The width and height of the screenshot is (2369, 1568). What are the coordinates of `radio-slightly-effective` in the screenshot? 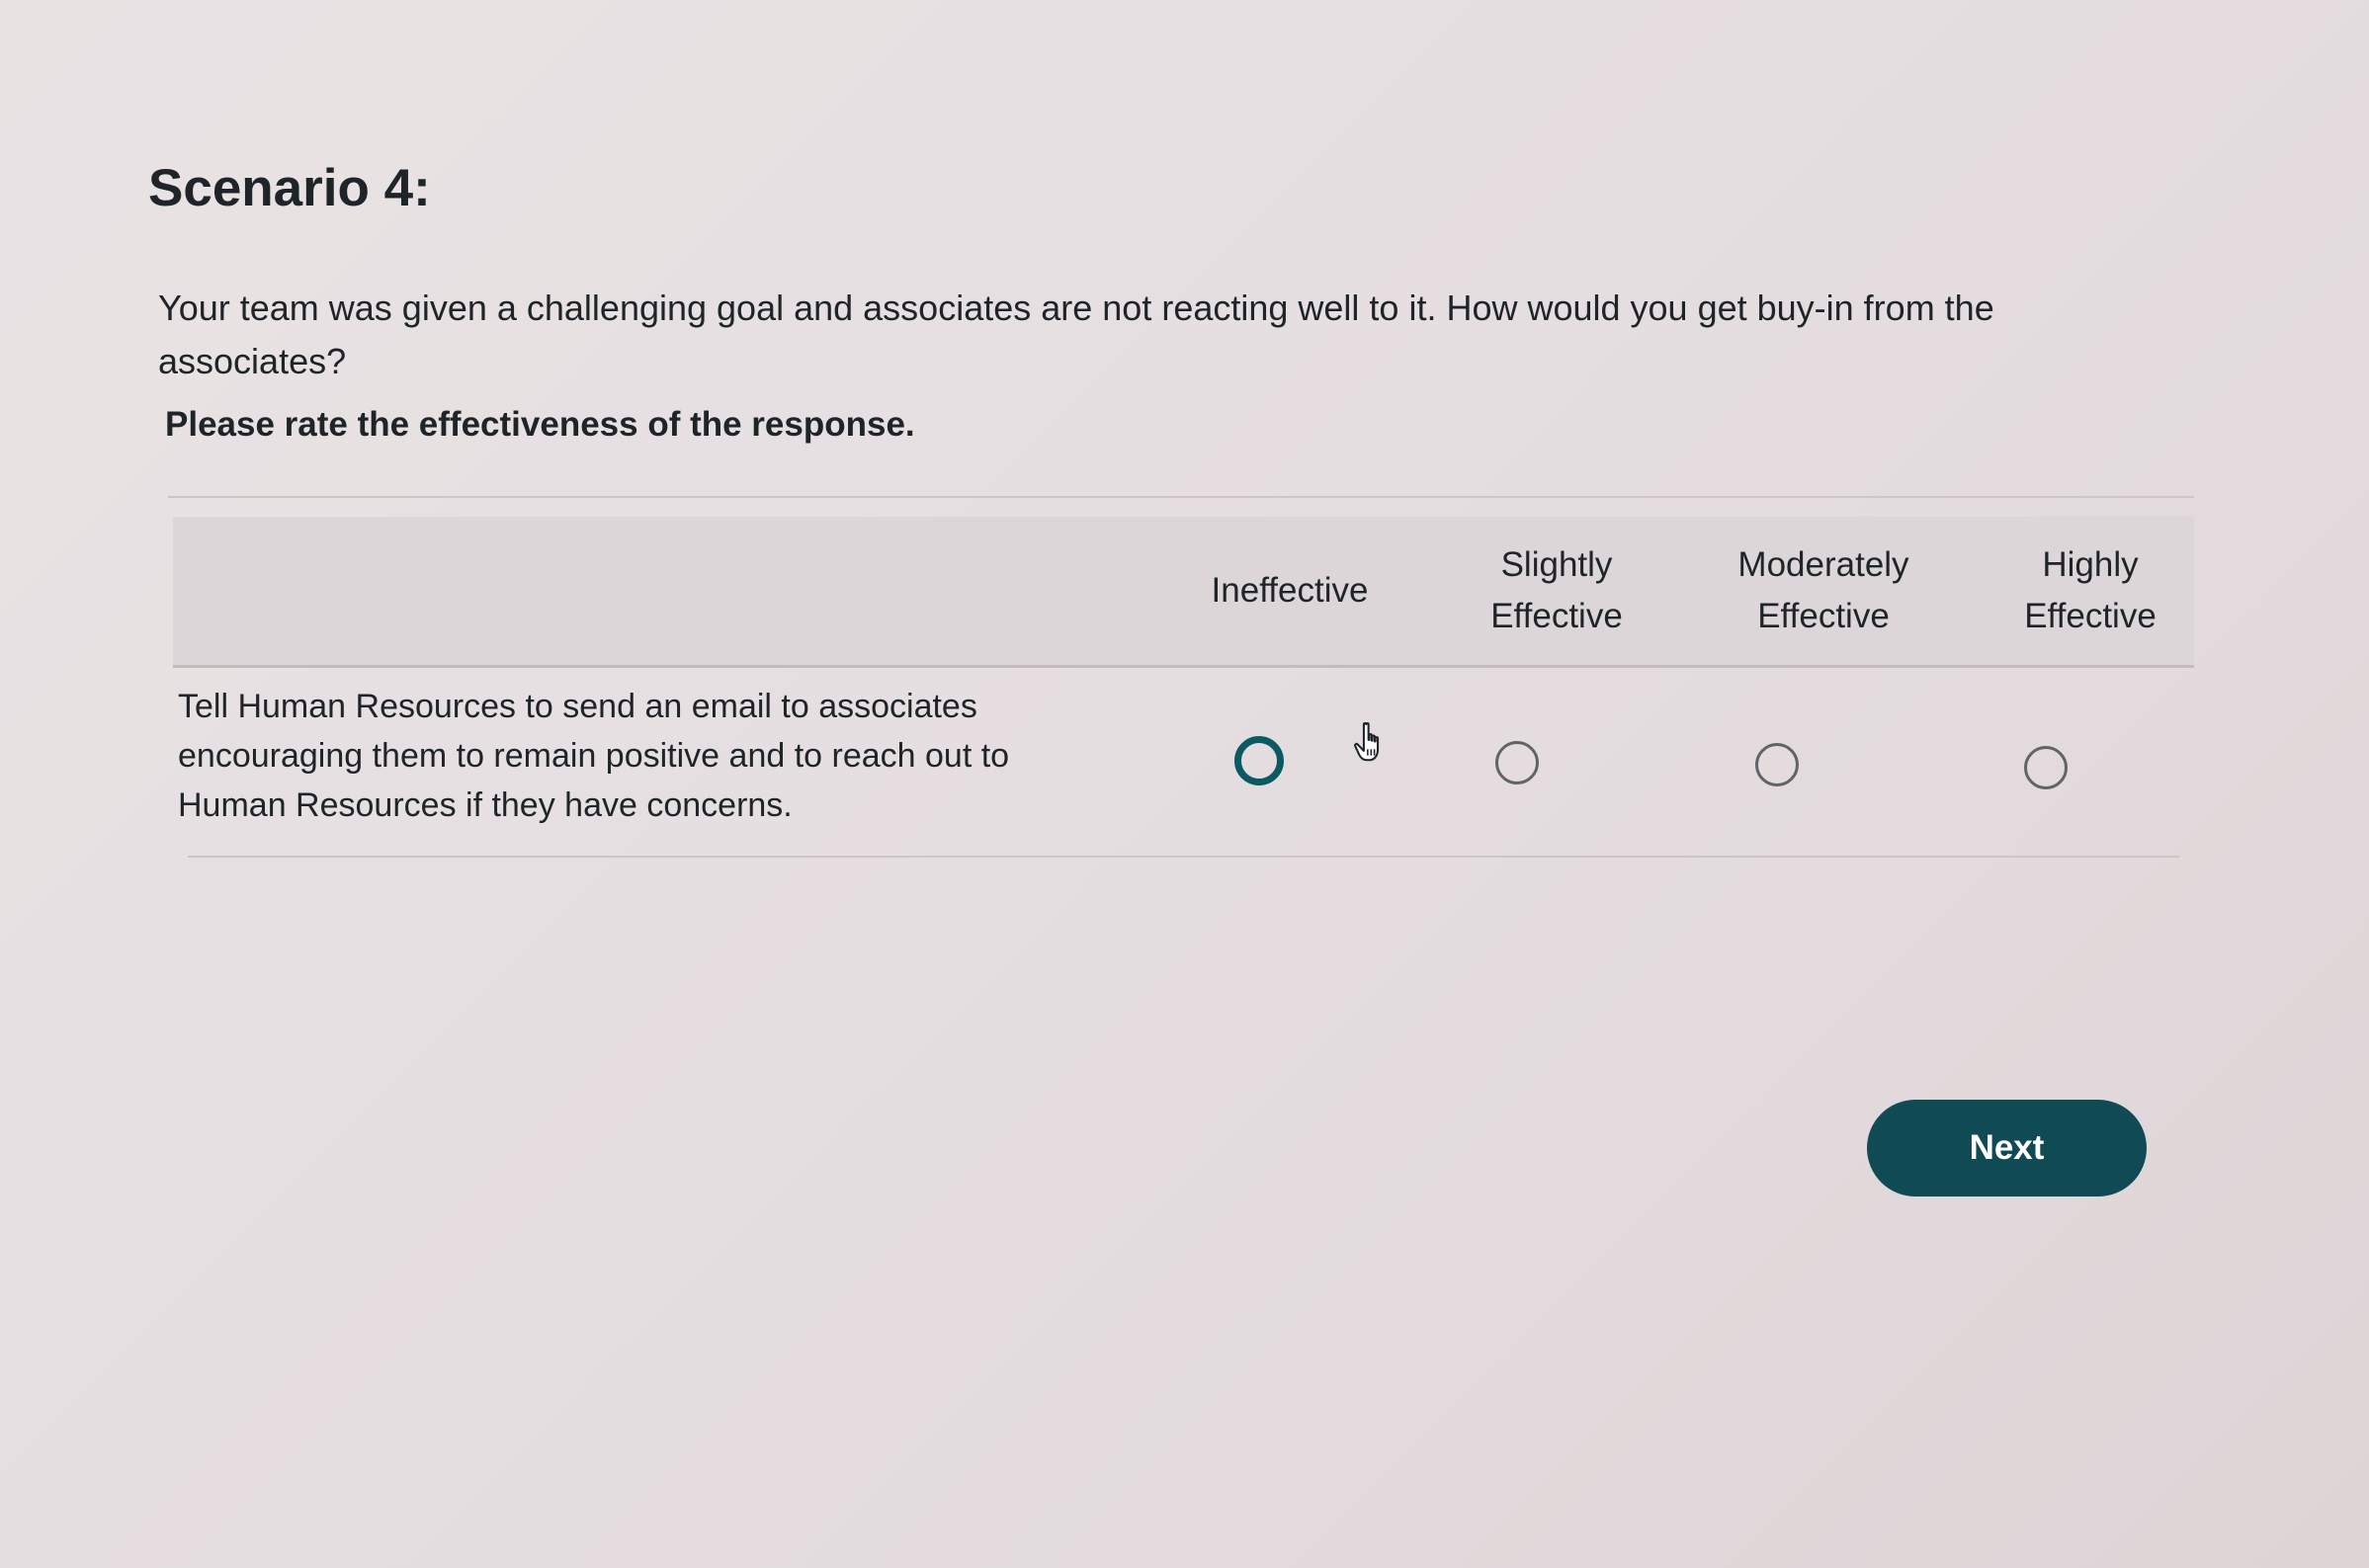 It's located at (1517, 762).